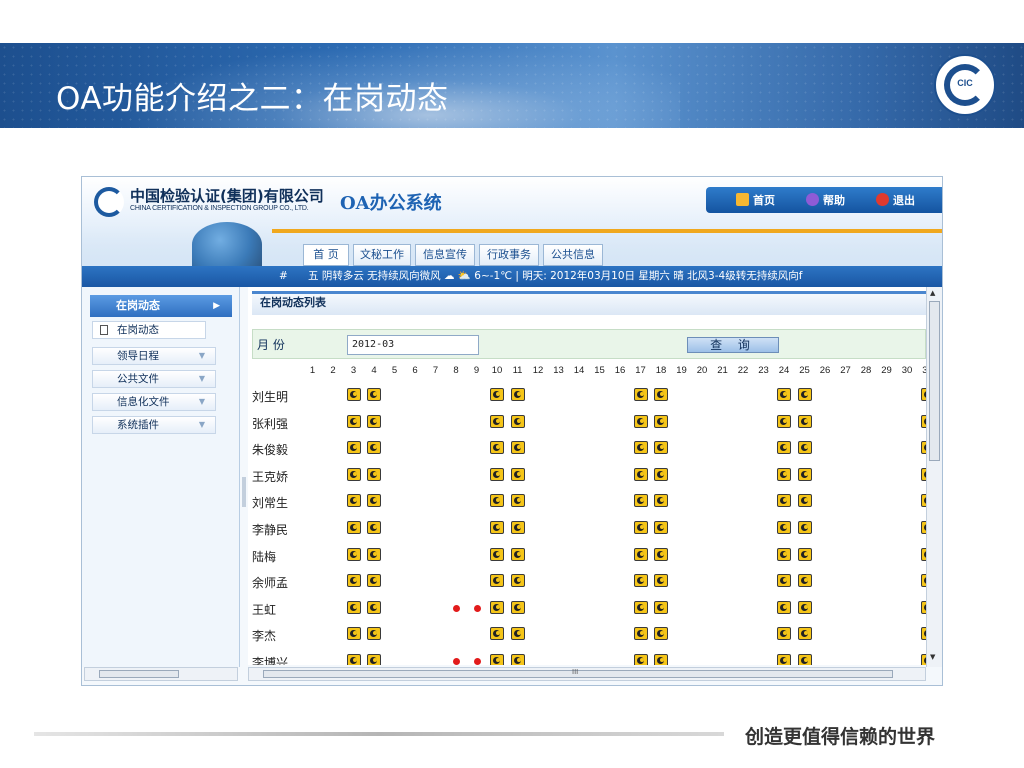  Describe the element at coordinates (825, 200) in the screenshot. I see `help-link: 帮助` at that location.